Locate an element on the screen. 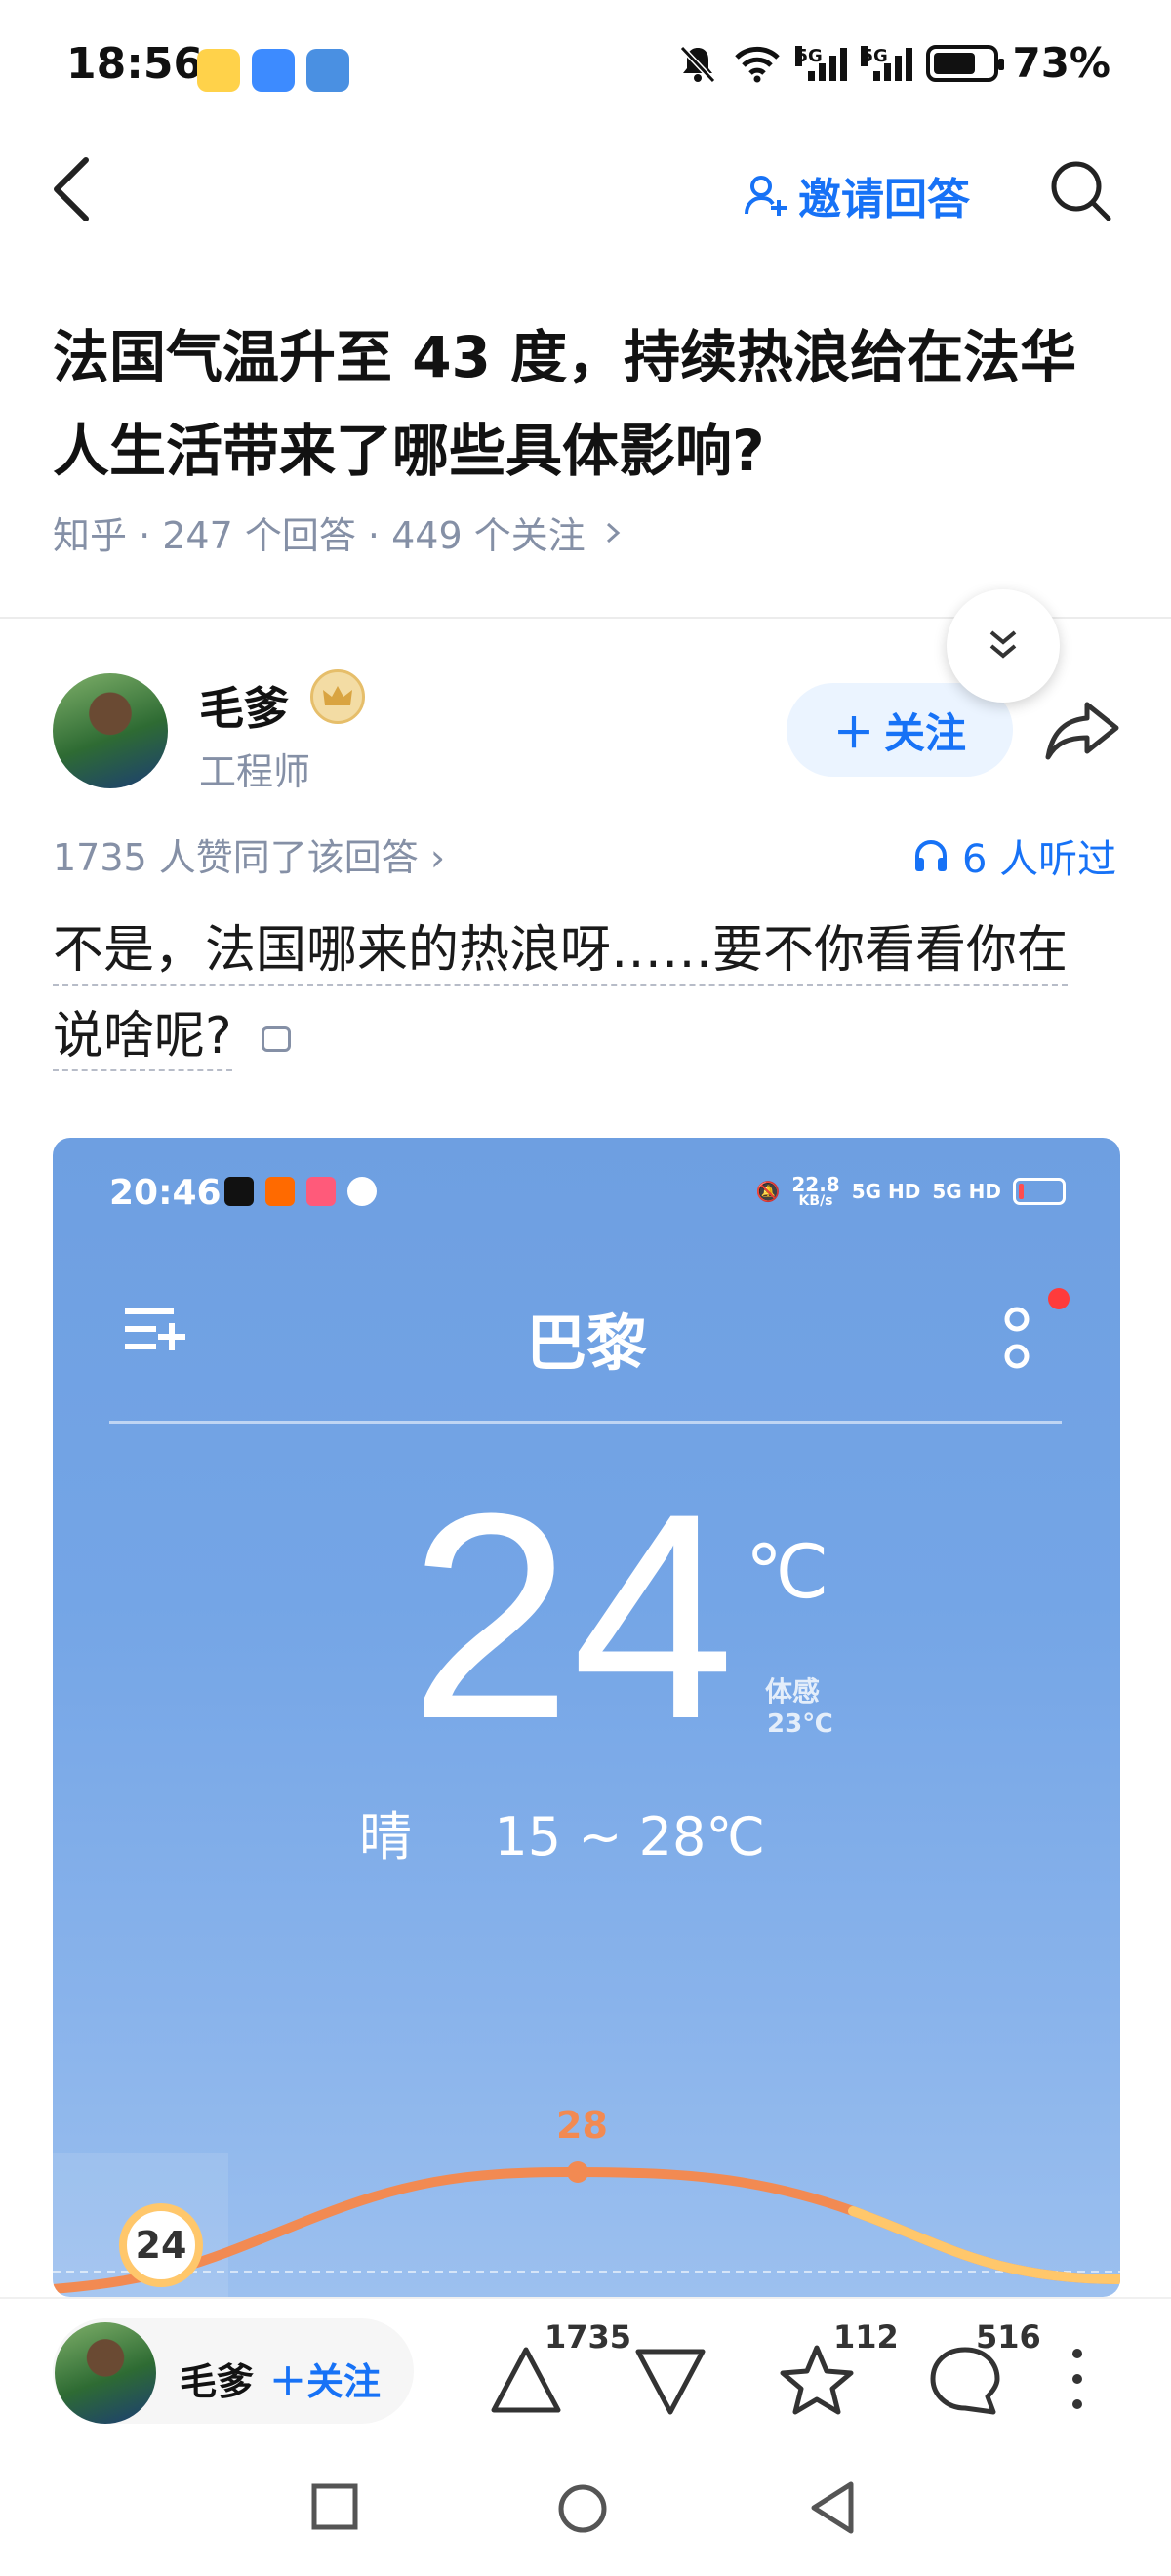 The width and height of the screenshot is (1171, 2576). image-feels-value: 23℃ is located at coordinates (800, 1724).